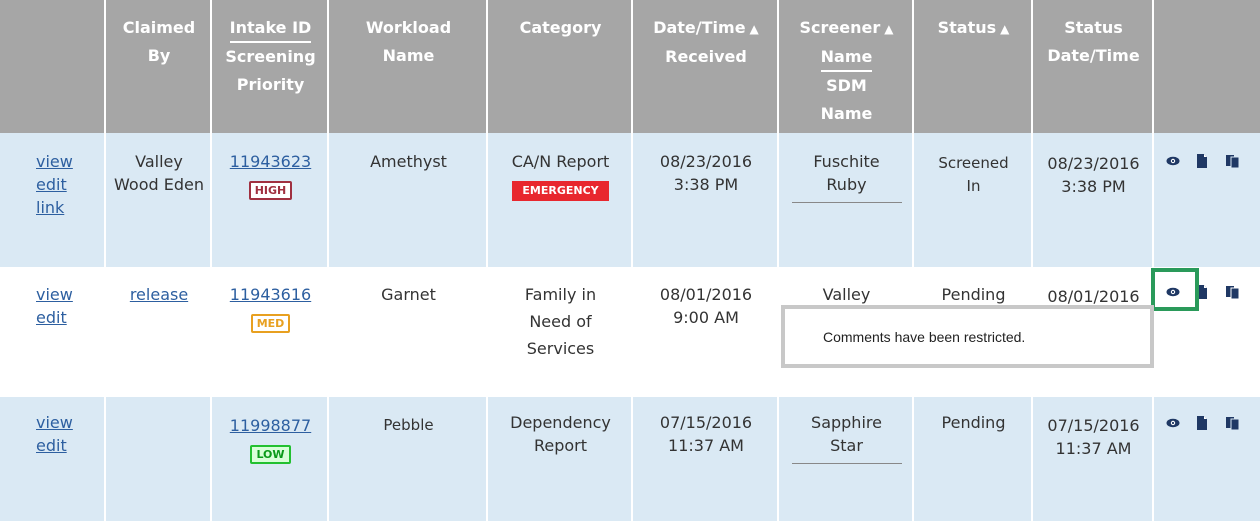 Image resolution: width=1260 pixels, height=521 pixels. What do you see at coordinates (71, 207) in the screenshot?
I see `link-link: link` at bounding box center [71, 207].